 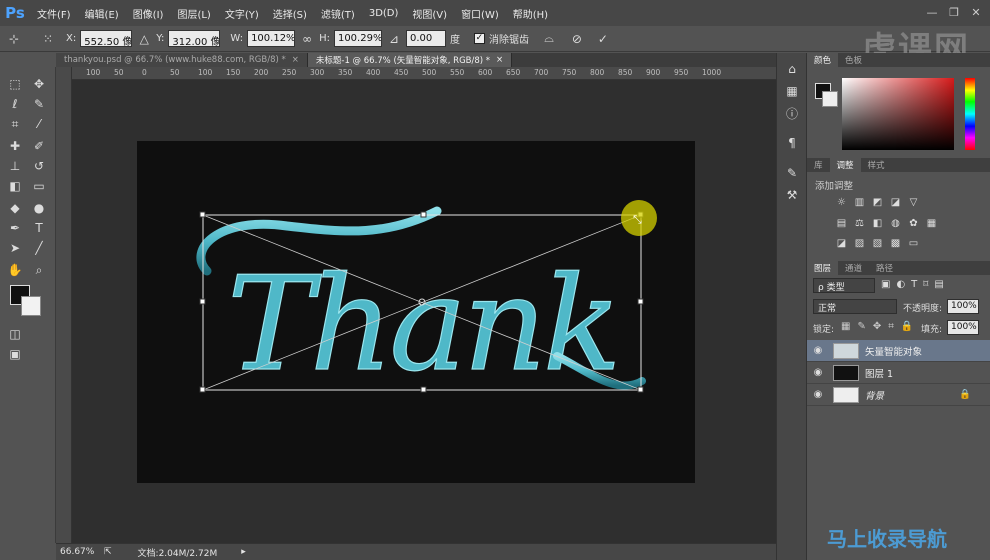 I want to click on commit-transform-icon: ✓, so click(x=603, y=39).